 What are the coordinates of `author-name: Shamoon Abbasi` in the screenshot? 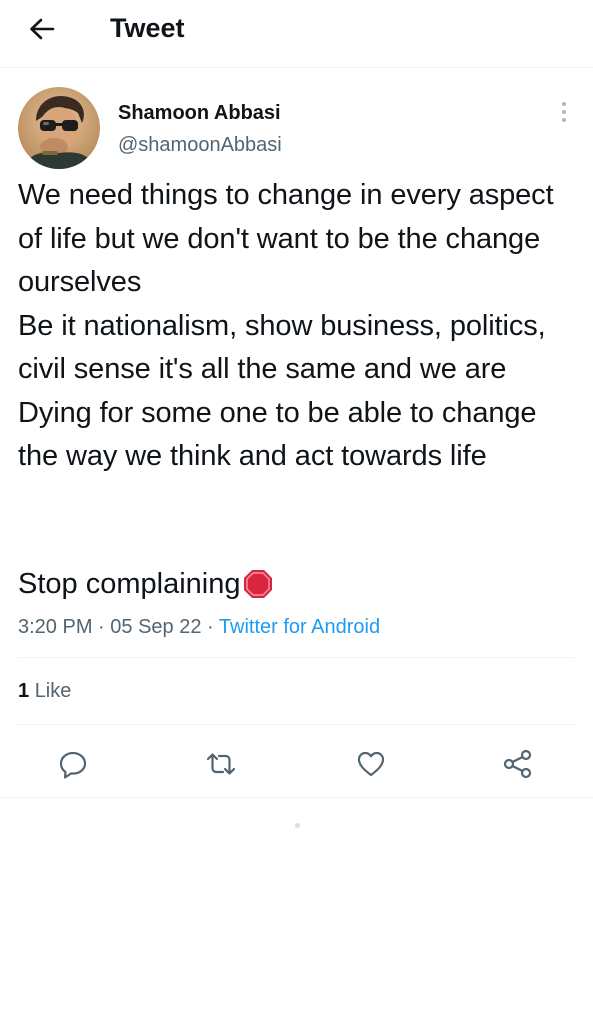 It's located at (199, 113).